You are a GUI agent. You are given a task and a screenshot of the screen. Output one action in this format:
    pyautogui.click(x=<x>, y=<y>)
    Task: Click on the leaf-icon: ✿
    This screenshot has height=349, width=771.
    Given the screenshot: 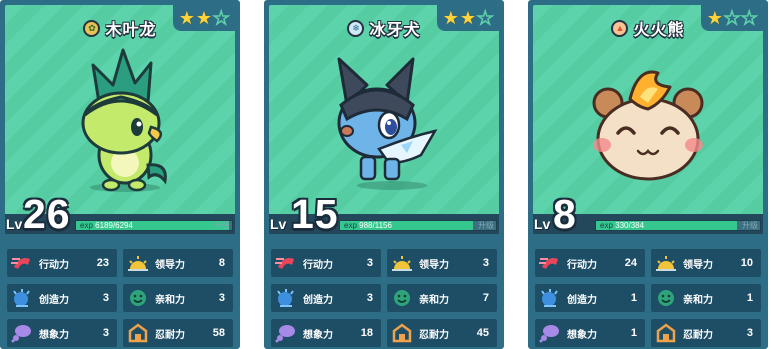 What is the action you would take?
    pyautogui.click(x=92, y=28)
    